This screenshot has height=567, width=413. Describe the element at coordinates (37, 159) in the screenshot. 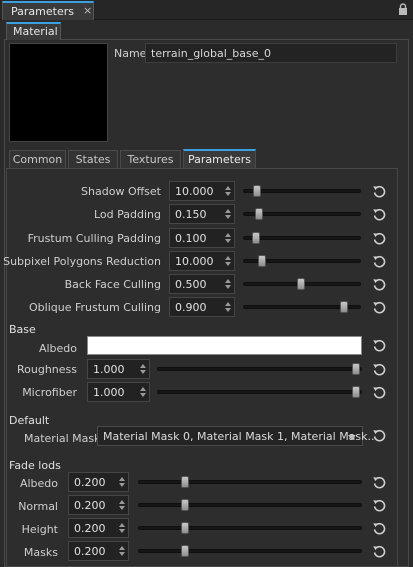

I see `tab-common: Common` at that location.